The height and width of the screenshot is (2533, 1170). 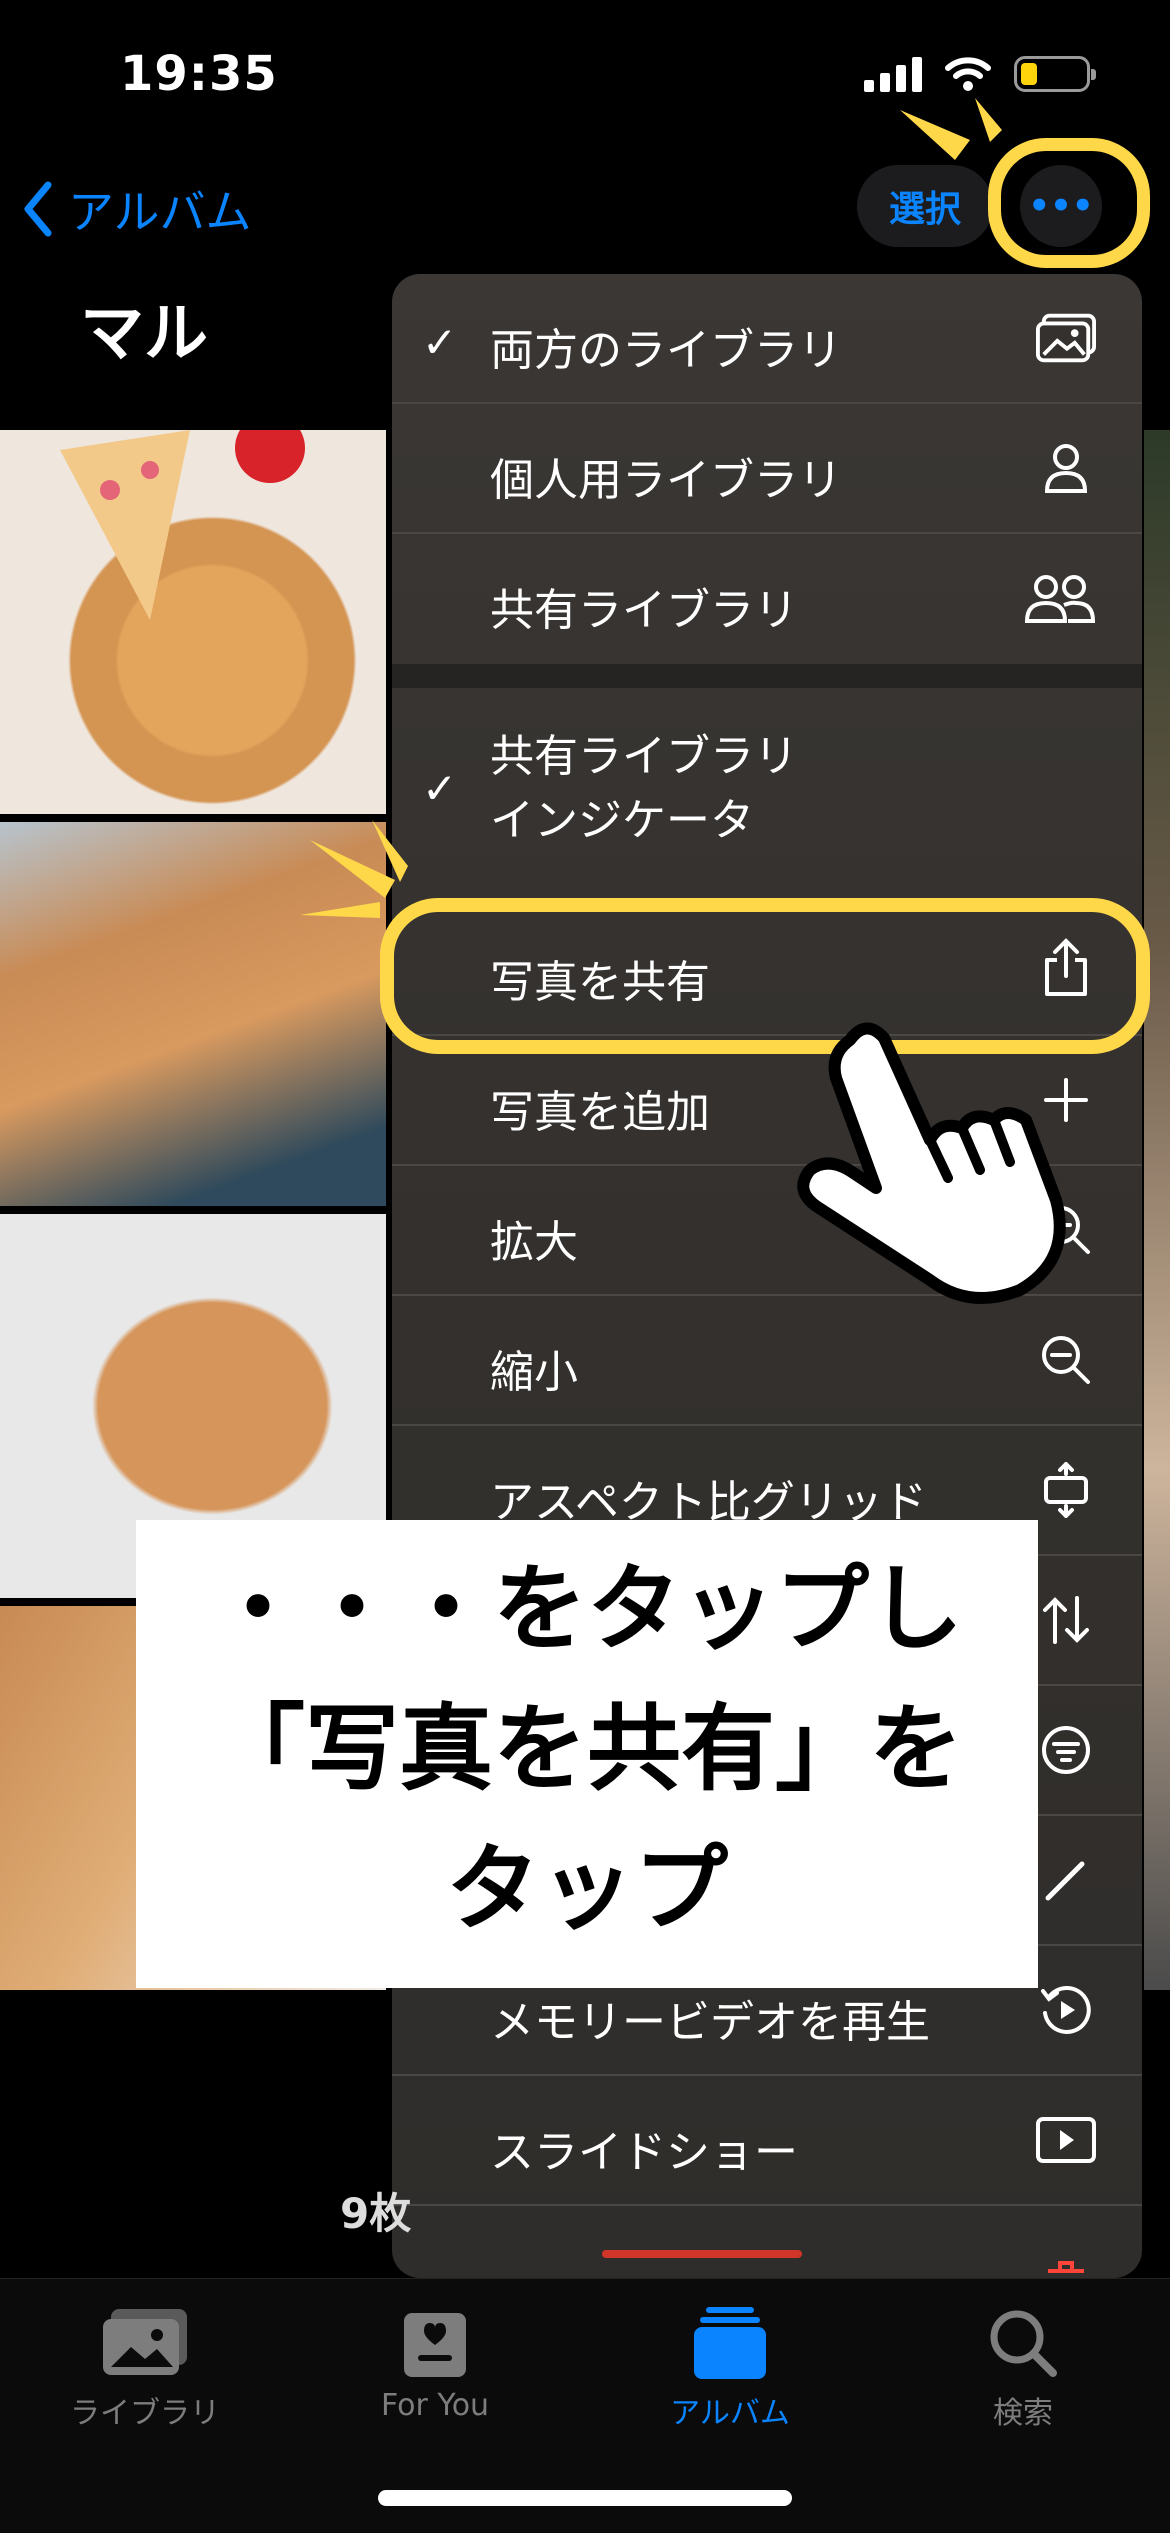 What do you see at coordinates (730, 2343) in the screenshot?
I see `albums-icon` at bounding box center [730, 2343].